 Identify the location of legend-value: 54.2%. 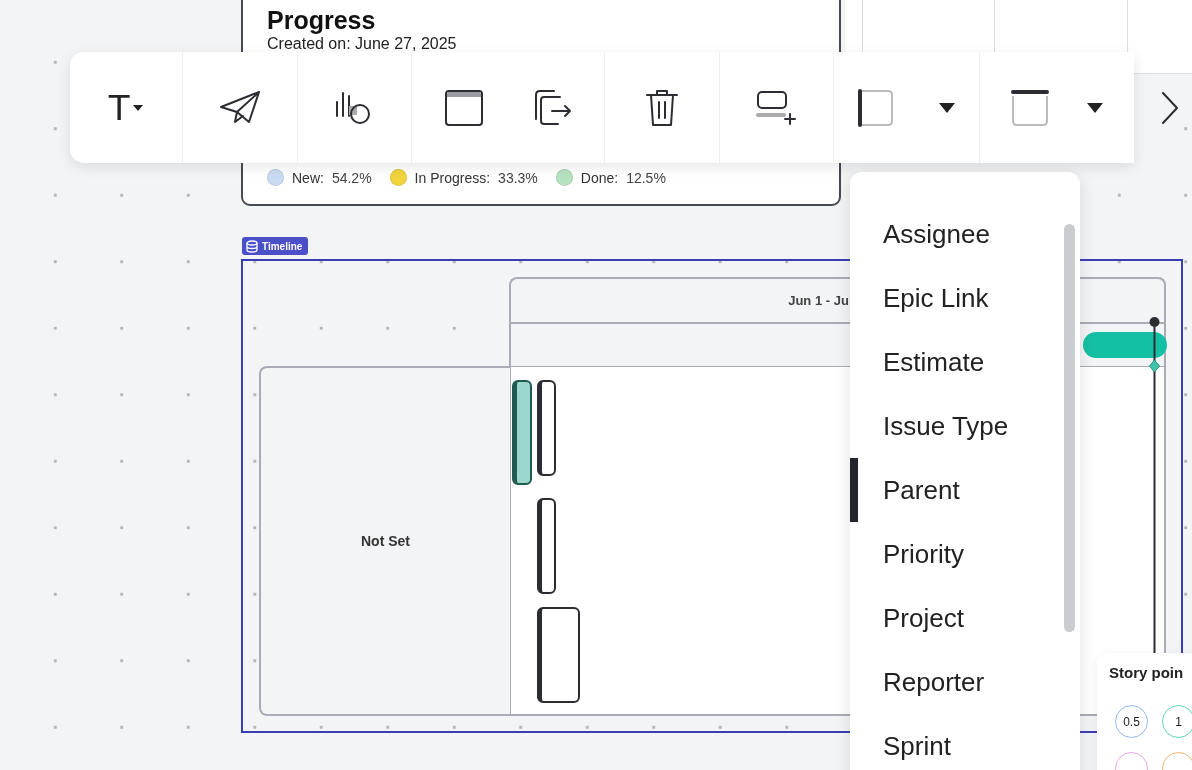
(351, 177).